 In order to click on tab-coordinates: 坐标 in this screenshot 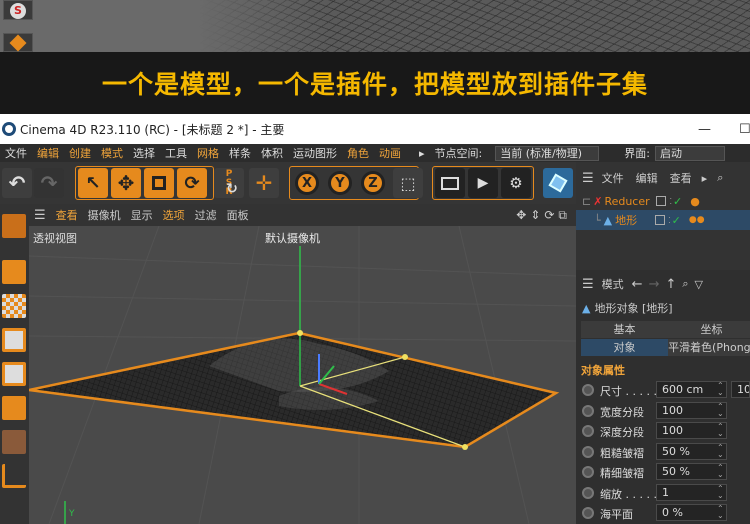, I will do `click(709, 329)`.